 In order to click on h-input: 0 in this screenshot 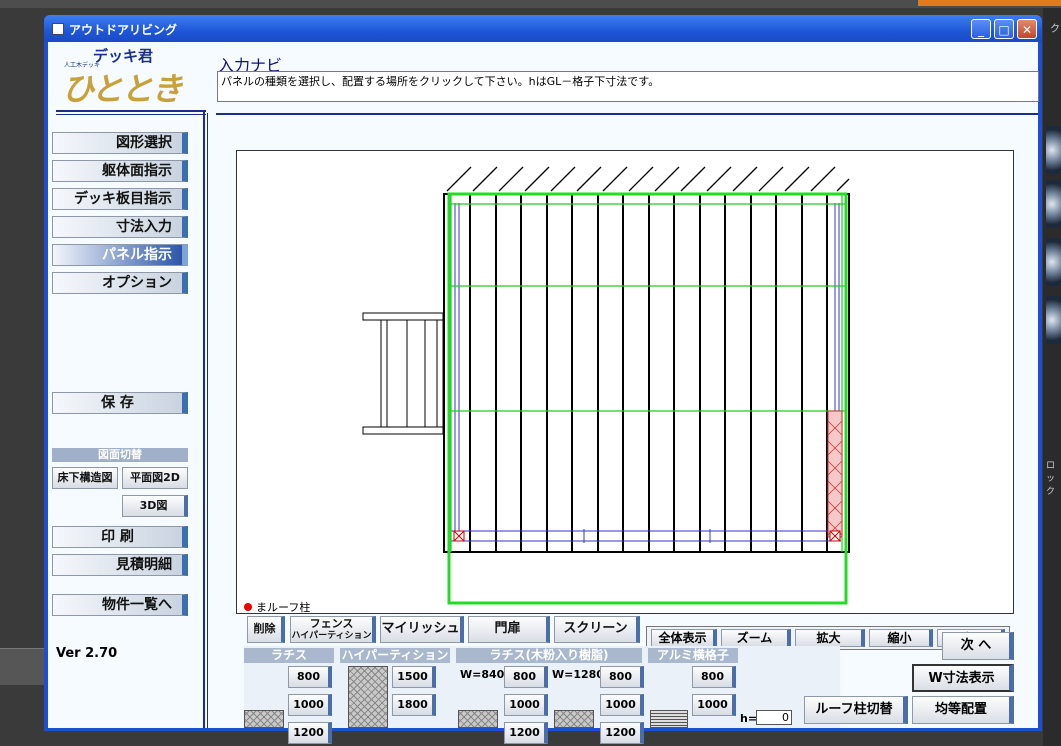, I will do `click(774, 717)`.